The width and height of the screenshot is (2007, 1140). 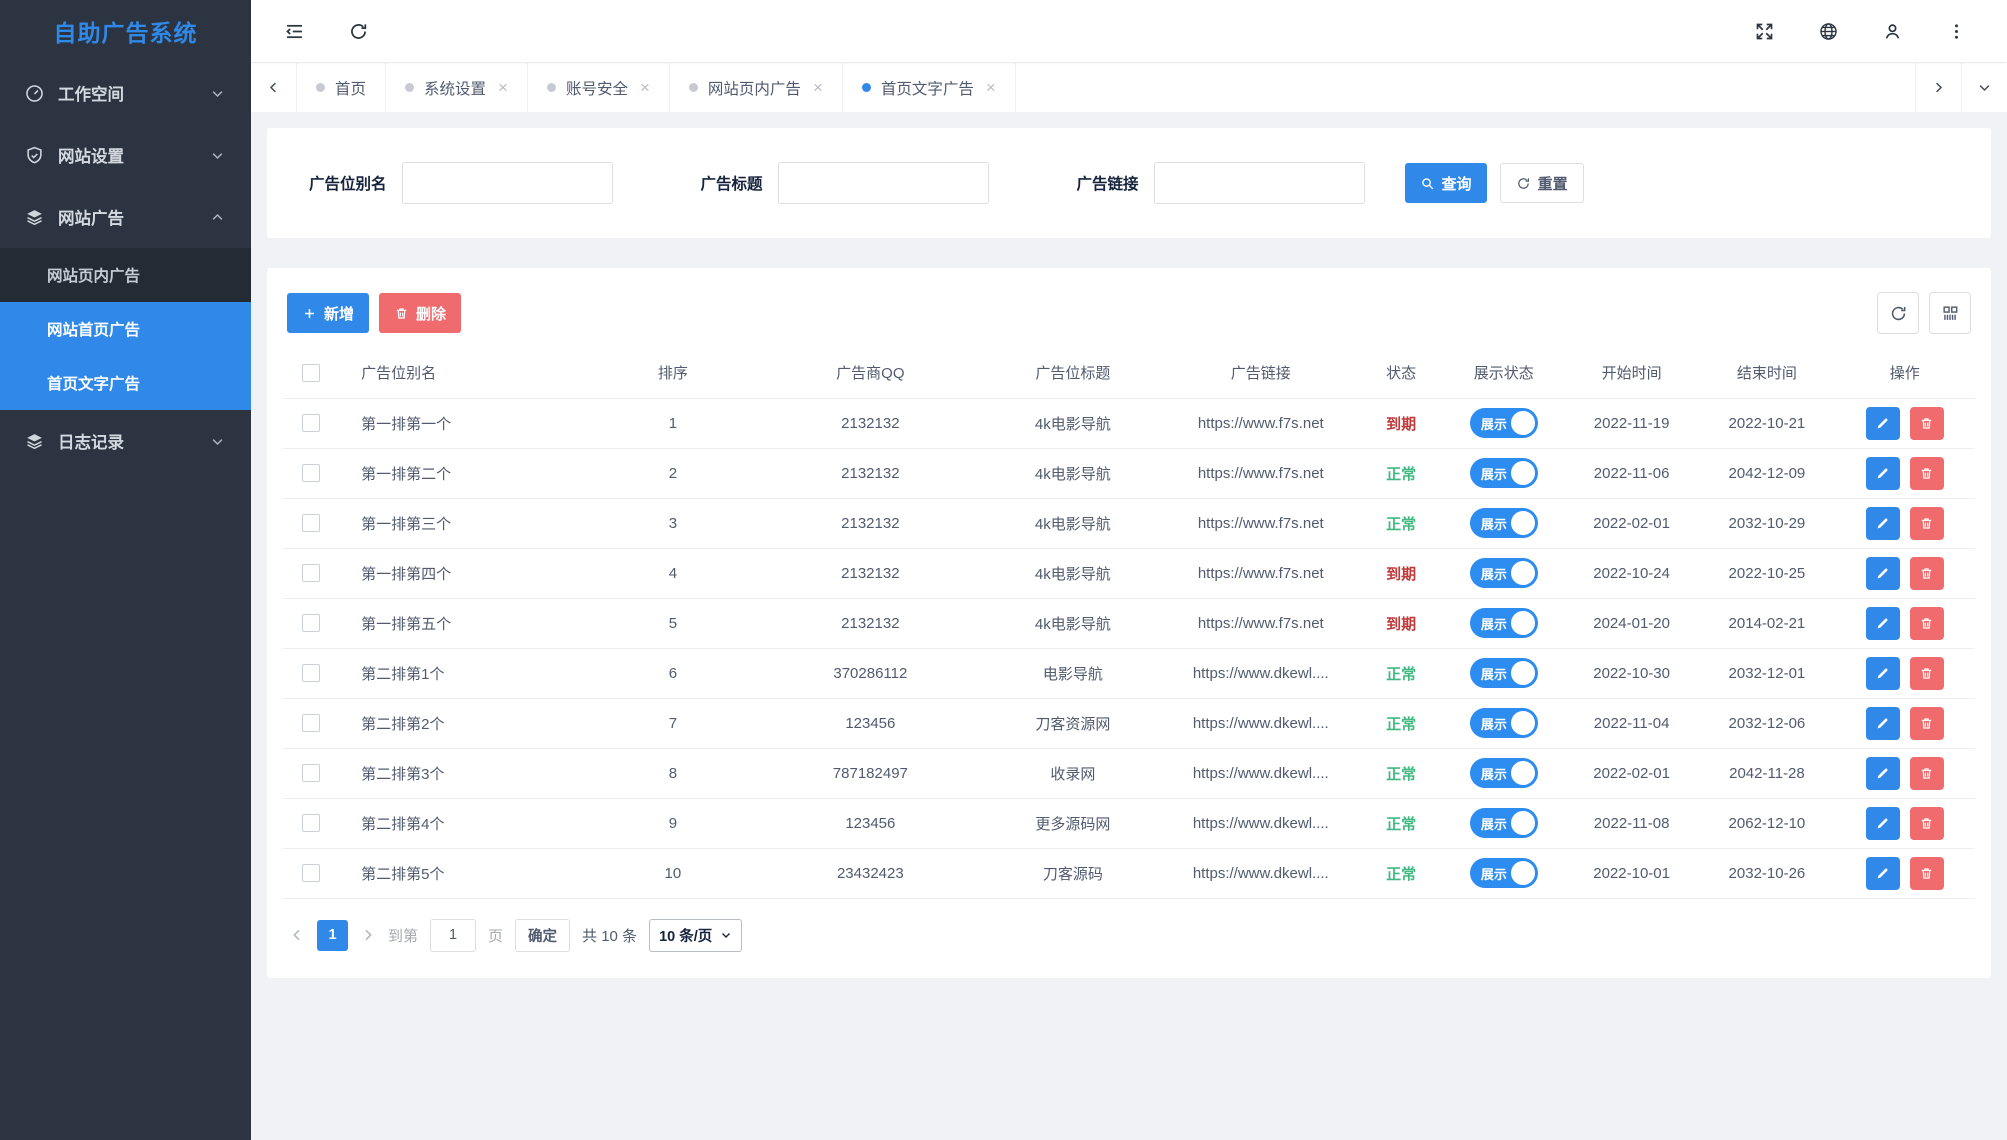 I want to click on tab-item: 系统设置 ×, so click(x=457, y=87).